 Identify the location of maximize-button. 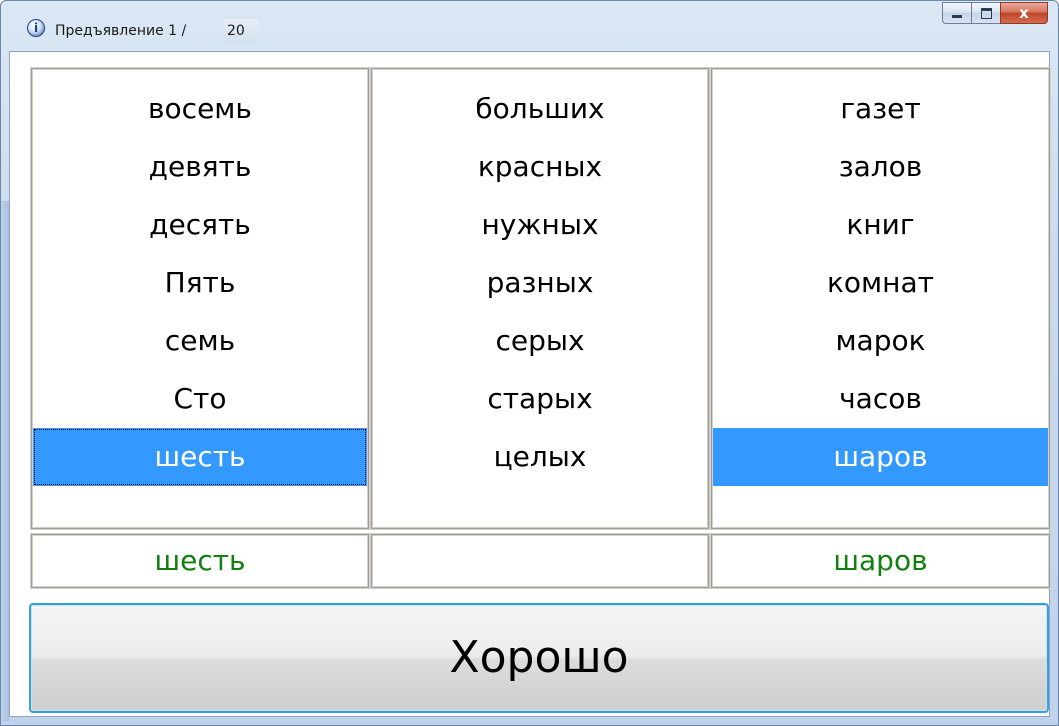
(985, 13).